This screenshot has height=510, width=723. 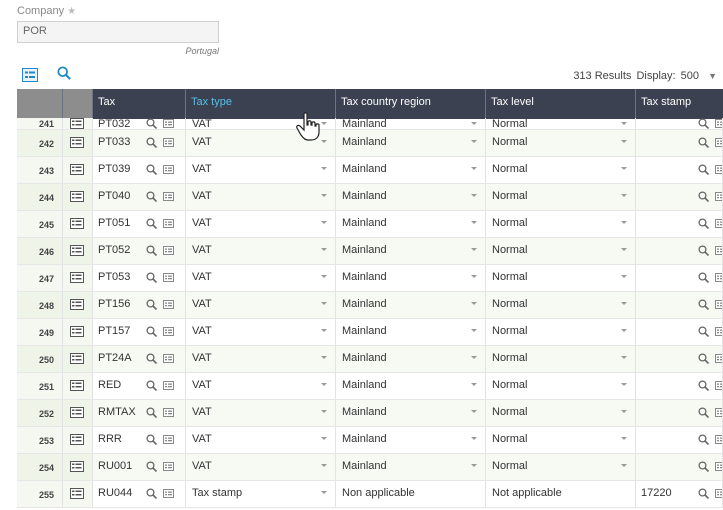 I want to click on table-row: 253 RRR VAT Mainland Normal, so click(x=370, y=440).